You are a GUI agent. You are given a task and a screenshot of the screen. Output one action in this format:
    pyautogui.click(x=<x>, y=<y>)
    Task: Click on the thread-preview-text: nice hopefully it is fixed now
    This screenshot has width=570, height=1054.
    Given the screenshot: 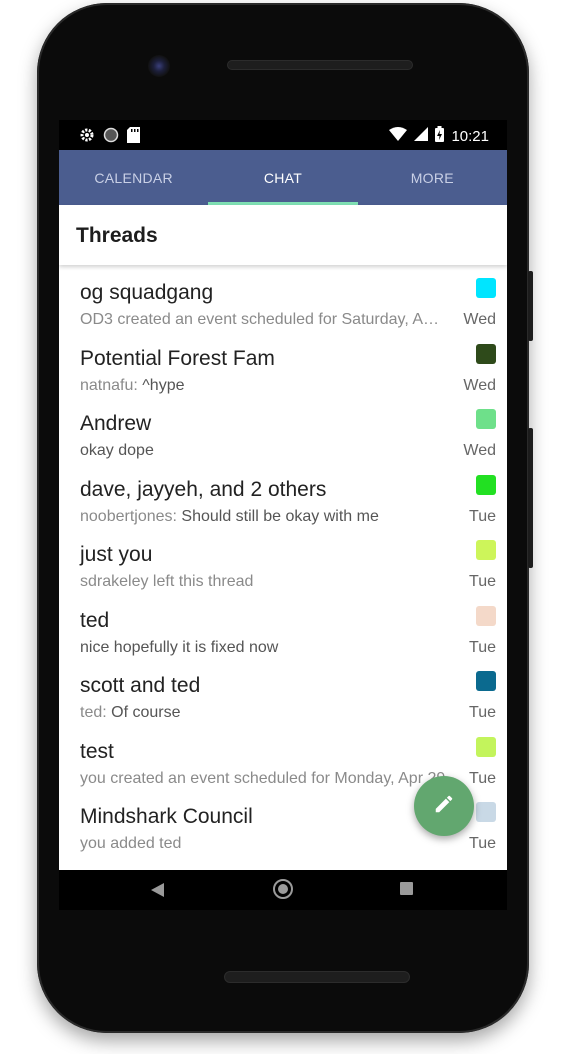 What is the action you would take?
    pyautogui.click(x=179, y=647)
    